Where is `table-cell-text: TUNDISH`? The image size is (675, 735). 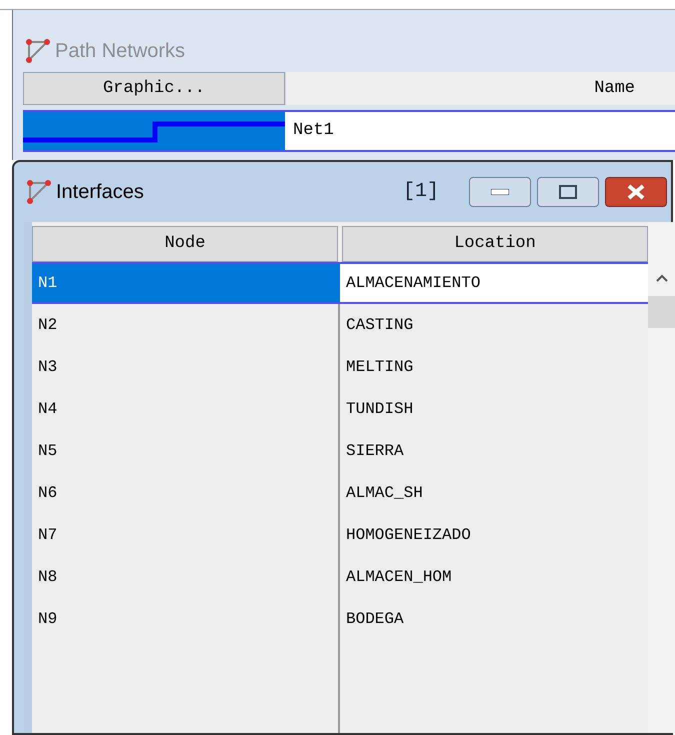 table-cell-text: TUNDISH is located at coordinates (379, 409).